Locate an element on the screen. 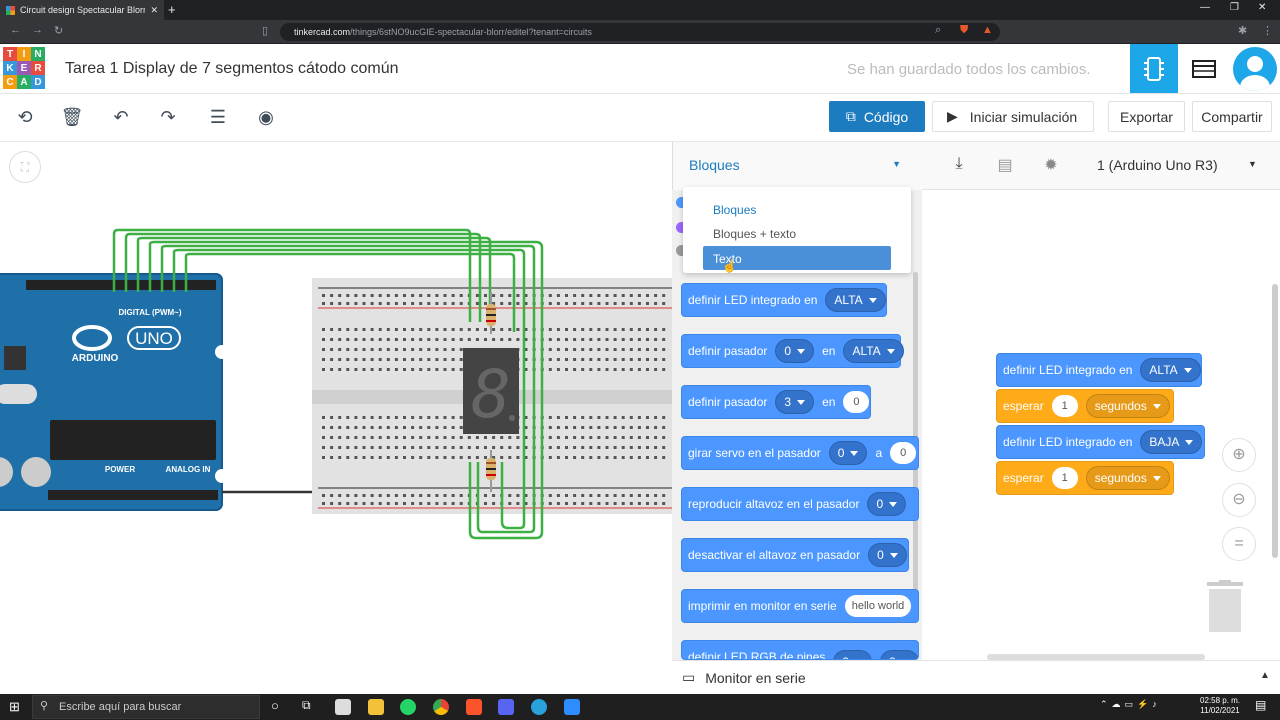 The image size is (1280, 720). palette-block-set-pin: definir pasador 0 en ALTA is located at coordinates (792, 351).